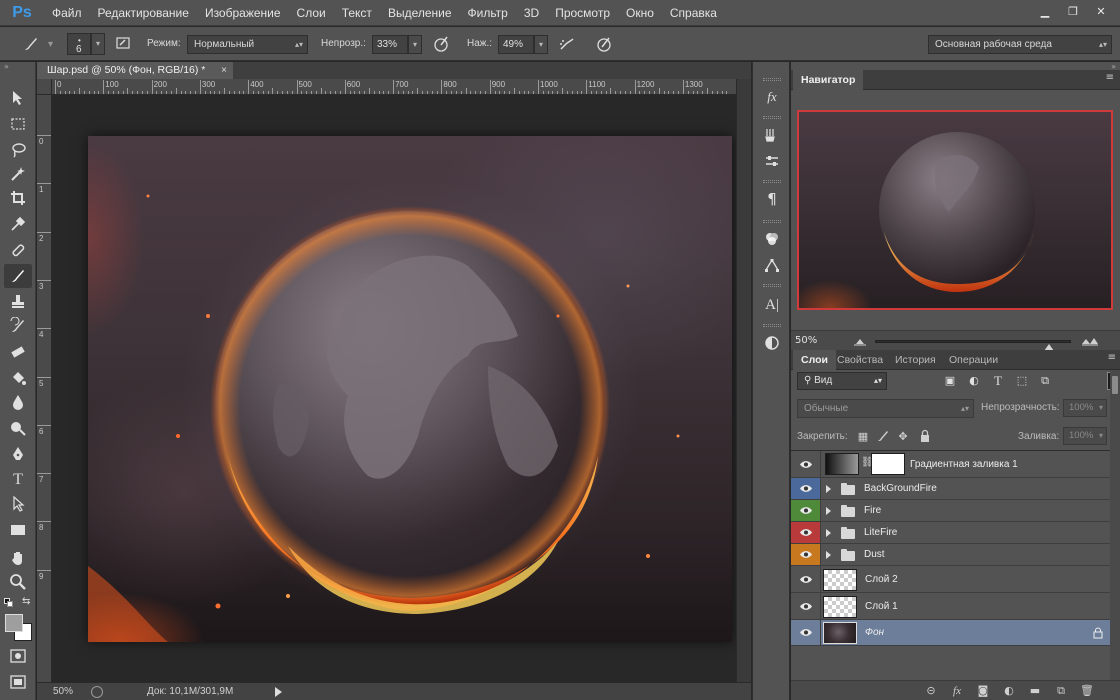 The width and height of the screenshot is (1120, 700). Describe the element at coordinates (951, 533) in the screenshot. I see `layer-row: LiteFire` at that location.